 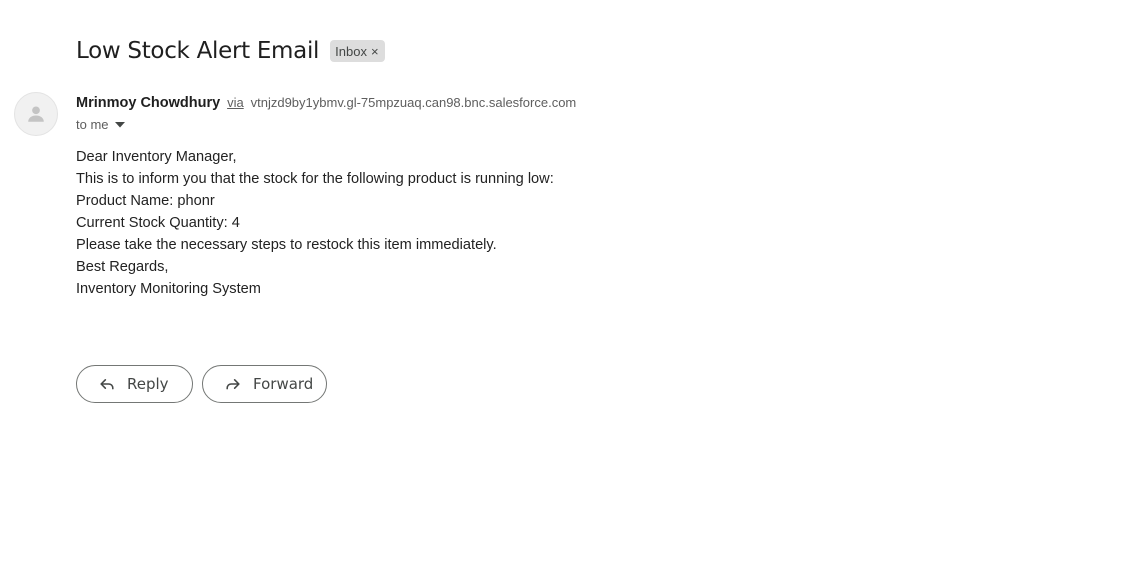 I want to click on reply-button: Reply, so click(x=134, y=384).